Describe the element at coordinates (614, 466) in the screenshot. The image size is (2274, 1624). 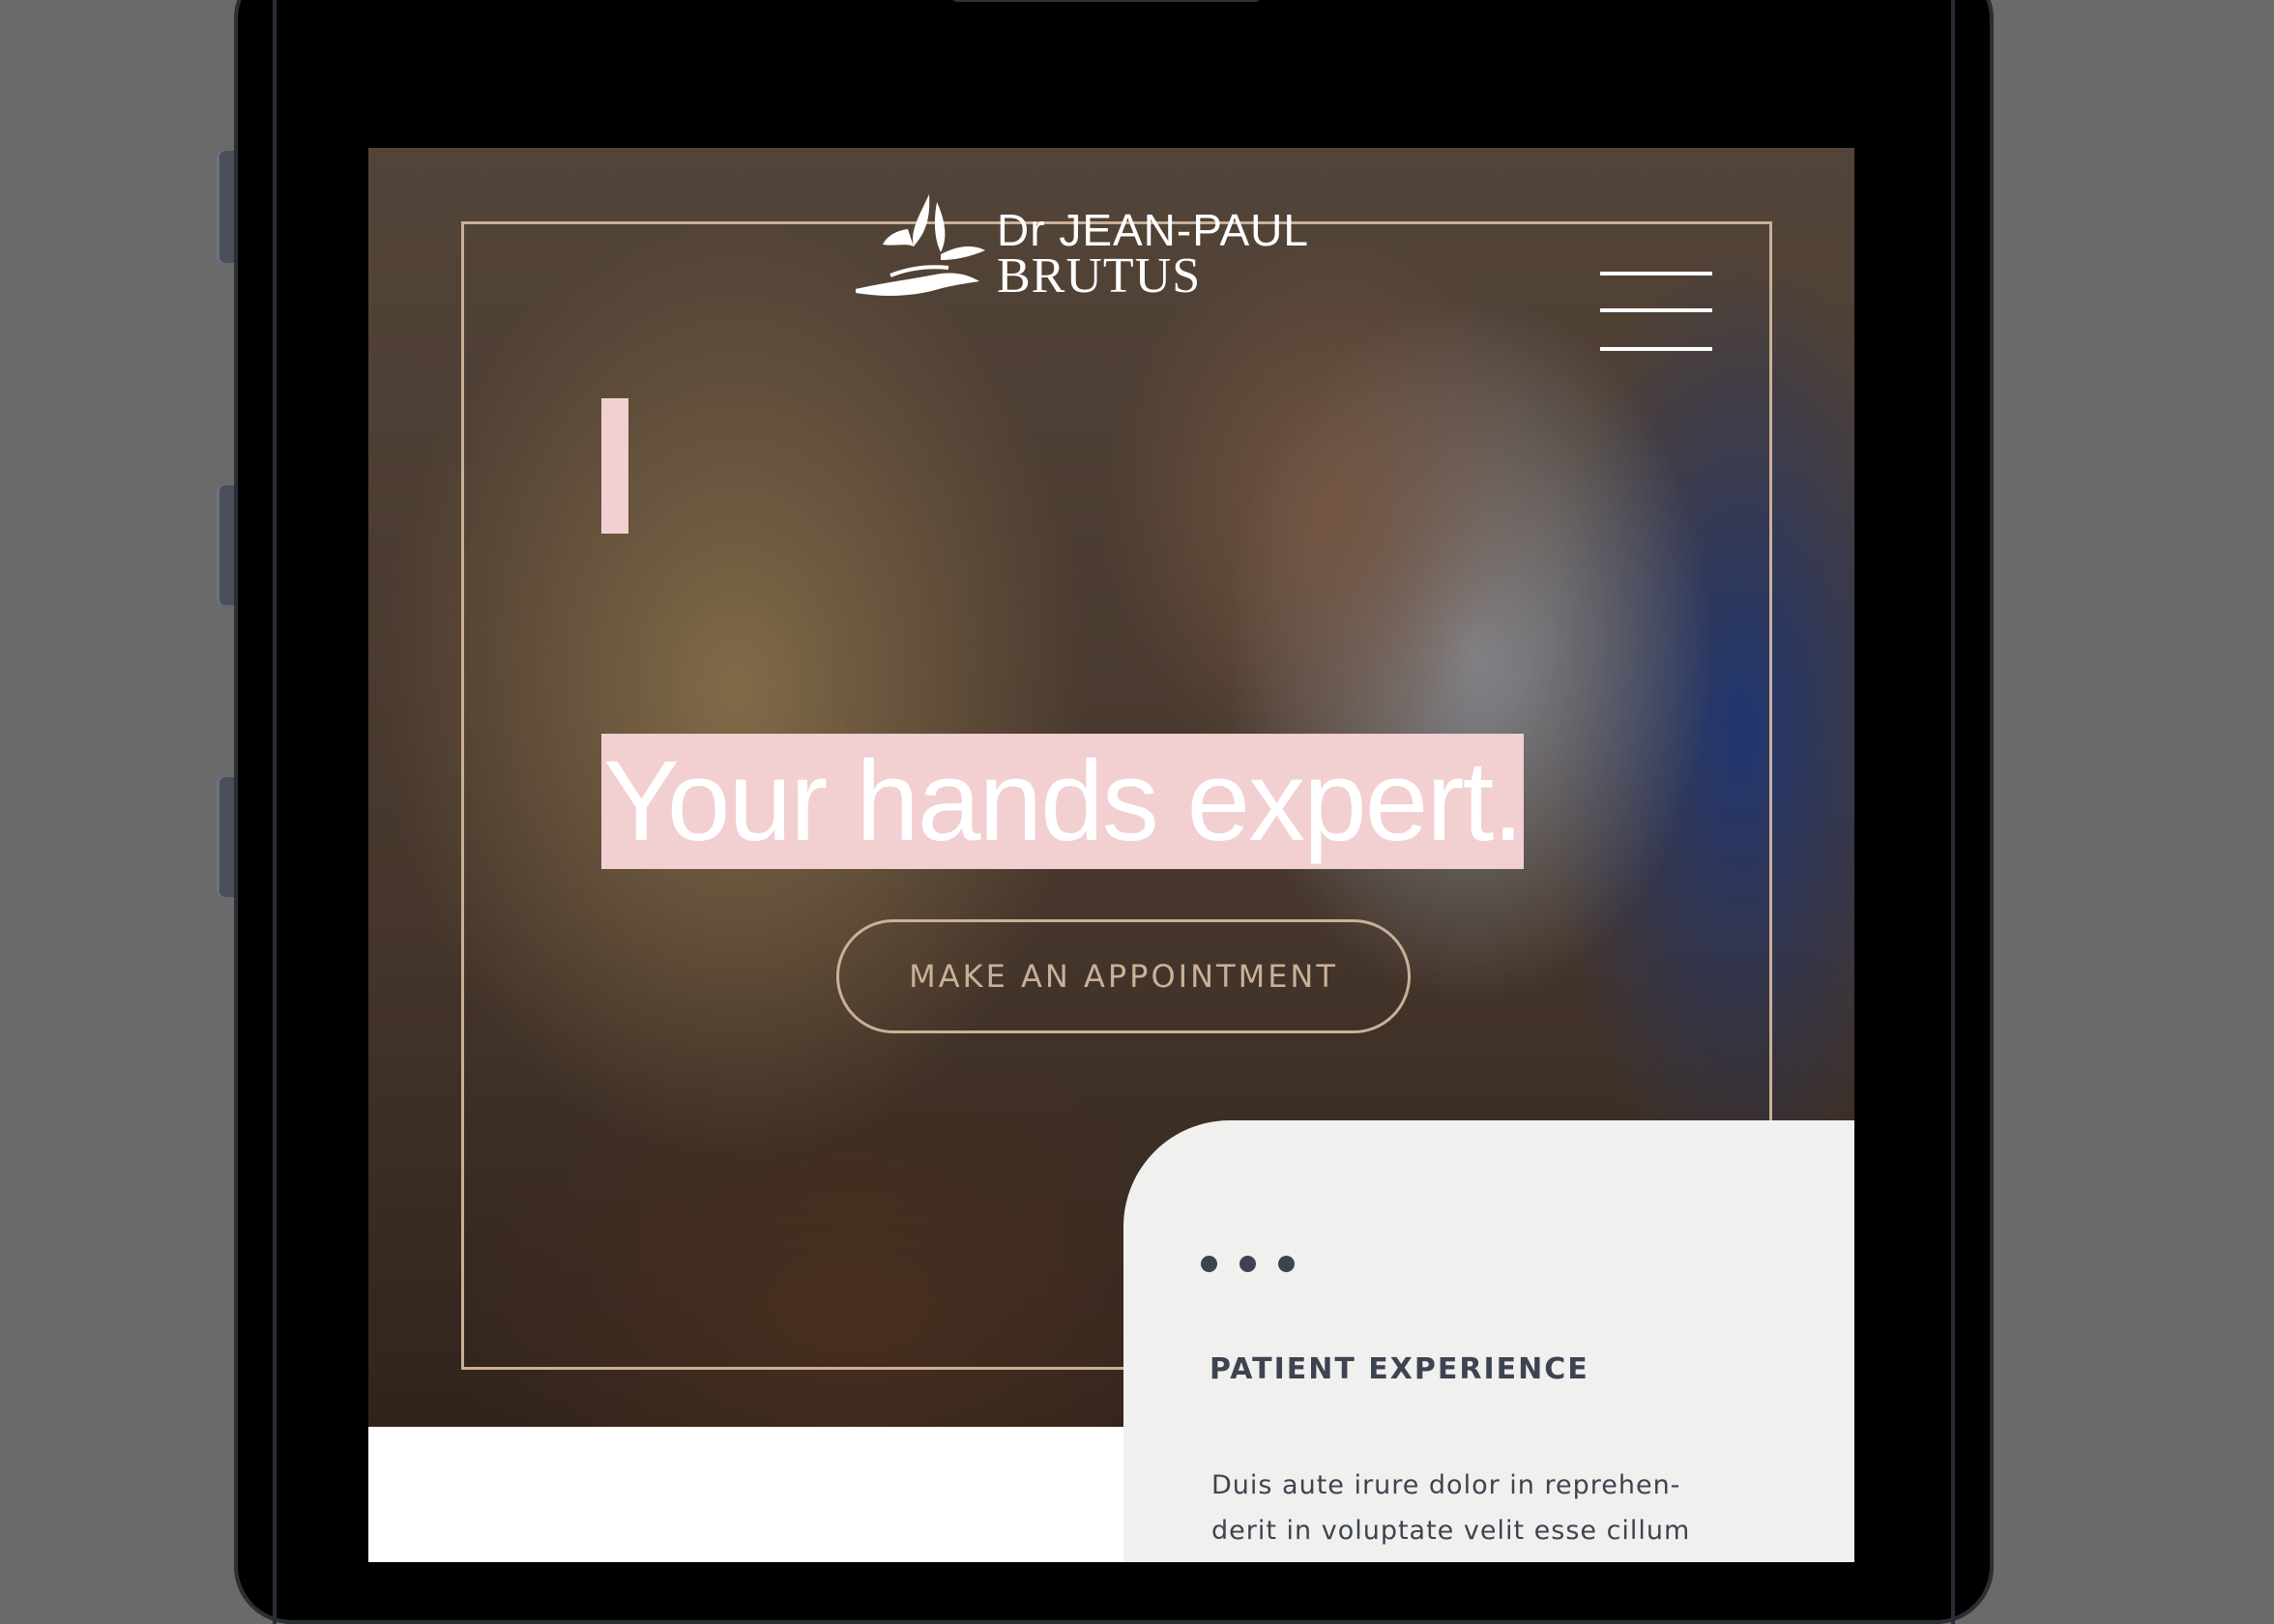
I see `accent-bar` at that location.